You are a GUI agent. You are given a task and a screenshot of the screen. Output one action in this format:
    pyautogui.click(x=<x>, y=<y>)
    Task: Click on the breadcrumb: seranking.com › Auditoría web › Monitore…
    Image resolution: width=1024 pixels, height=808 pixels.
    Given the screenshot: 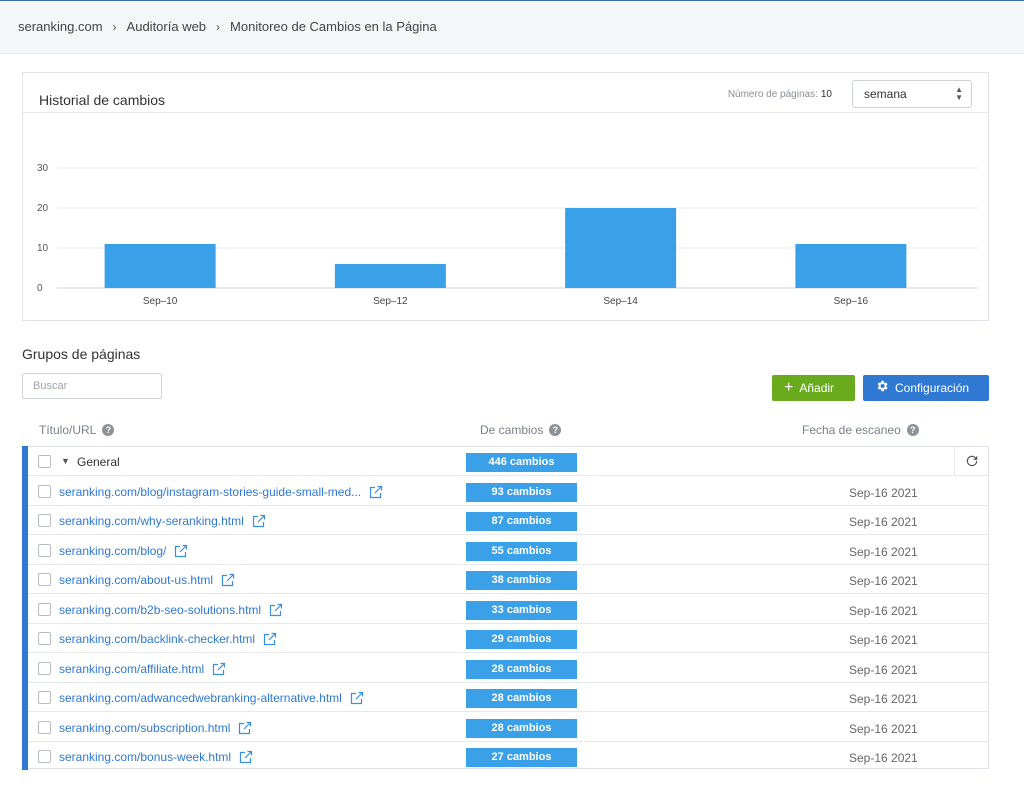 What is the action you would take?
    pyautogui.click(x=227, y=26)
    